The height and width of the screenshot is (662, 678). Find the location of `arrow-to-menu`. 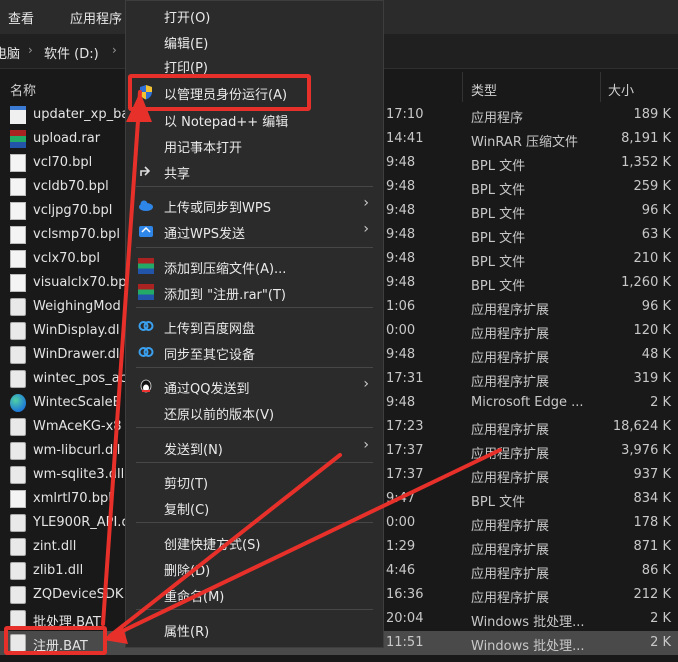

arrow-to-menu is located at coordinates (225, 545).